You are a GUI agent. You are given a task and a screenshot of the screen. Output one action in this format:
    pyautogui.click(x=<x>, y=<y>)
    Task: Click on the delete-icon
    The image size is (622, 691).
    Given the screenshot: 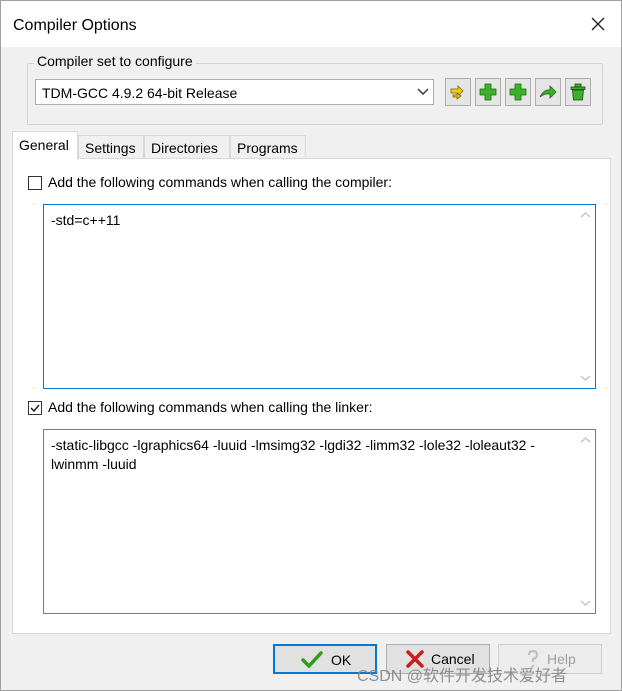 What is the action you would take?
    pyautogui.click(x=578, y=92)
    